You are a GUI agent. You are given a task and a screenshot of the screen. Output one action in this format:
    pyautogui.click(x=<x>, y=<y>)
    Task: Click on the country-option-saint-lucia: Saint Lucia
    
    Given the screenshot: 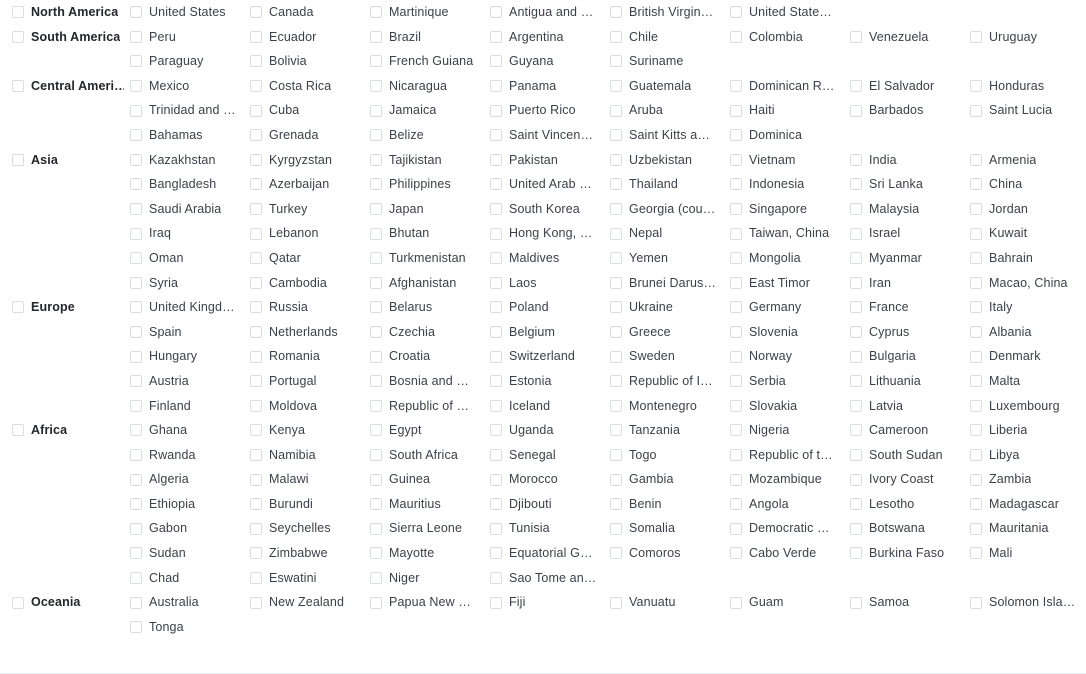 What is the action you would take?
    pyautogui.click(x=1028, y=110)
    